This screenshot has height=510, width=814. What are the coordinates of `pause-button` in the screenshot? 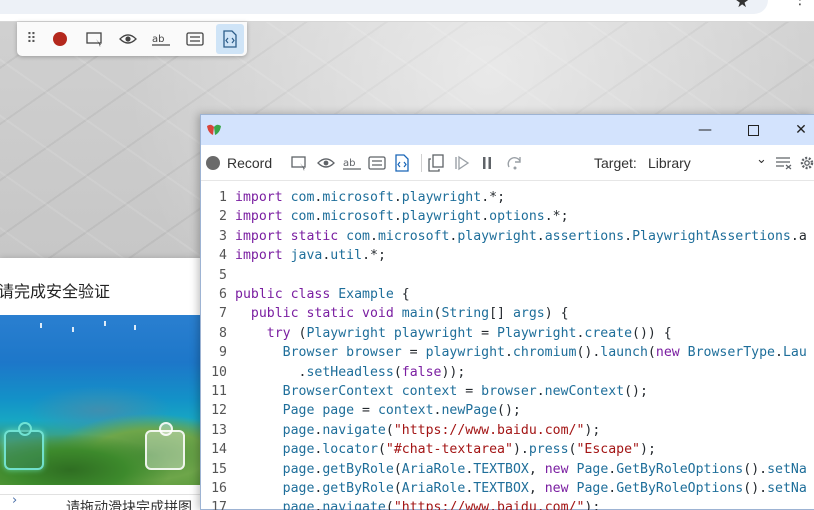 It's located at (487, 163).